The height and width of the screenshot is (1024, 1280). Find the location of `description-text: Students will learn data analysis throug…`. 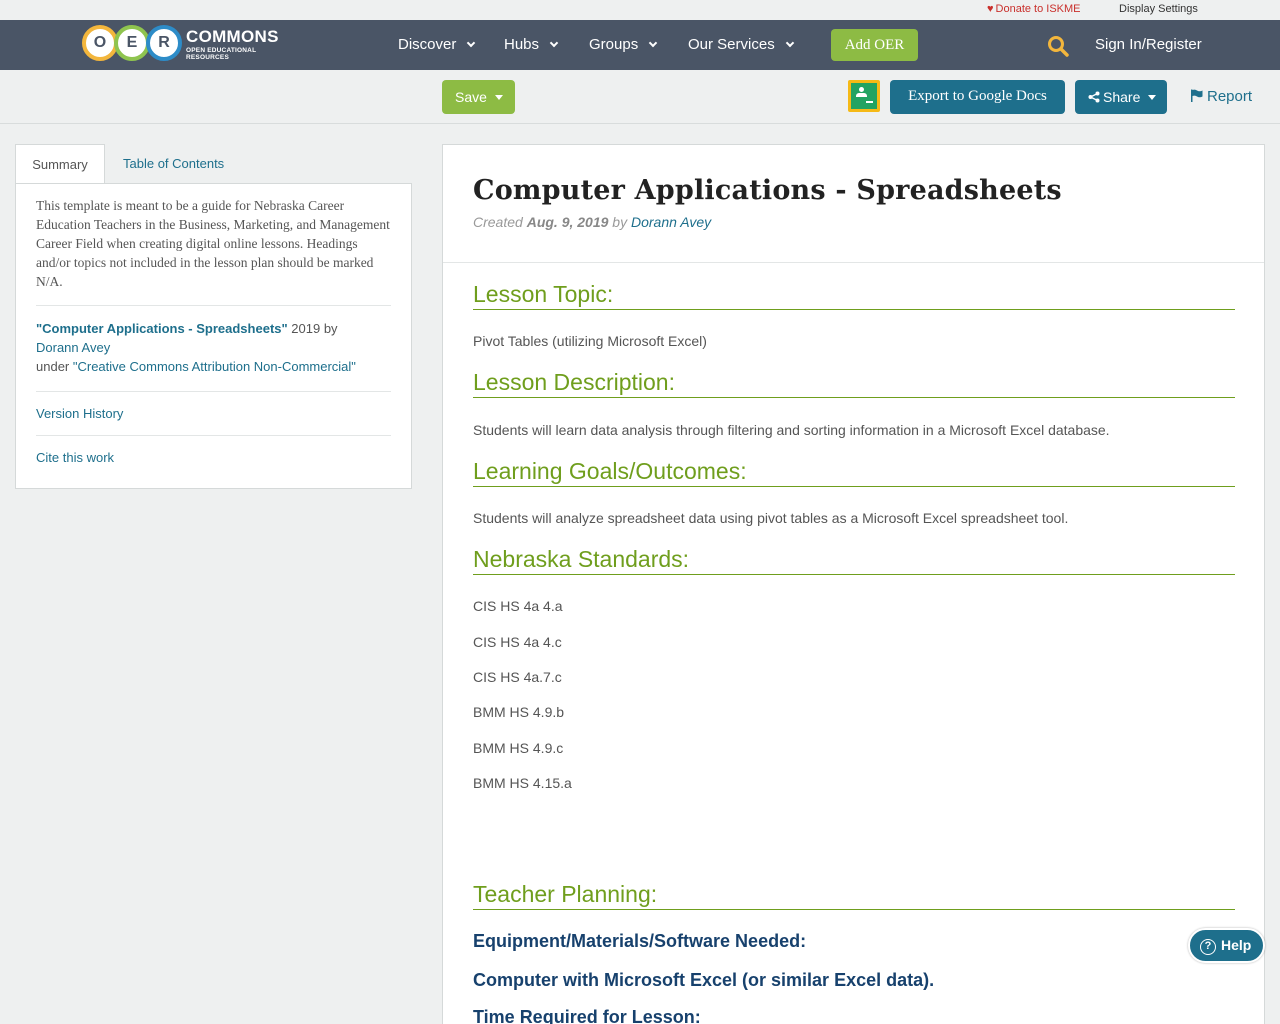

description-text: Students will learn data analysis throug… is located at coordinates (791, 430).